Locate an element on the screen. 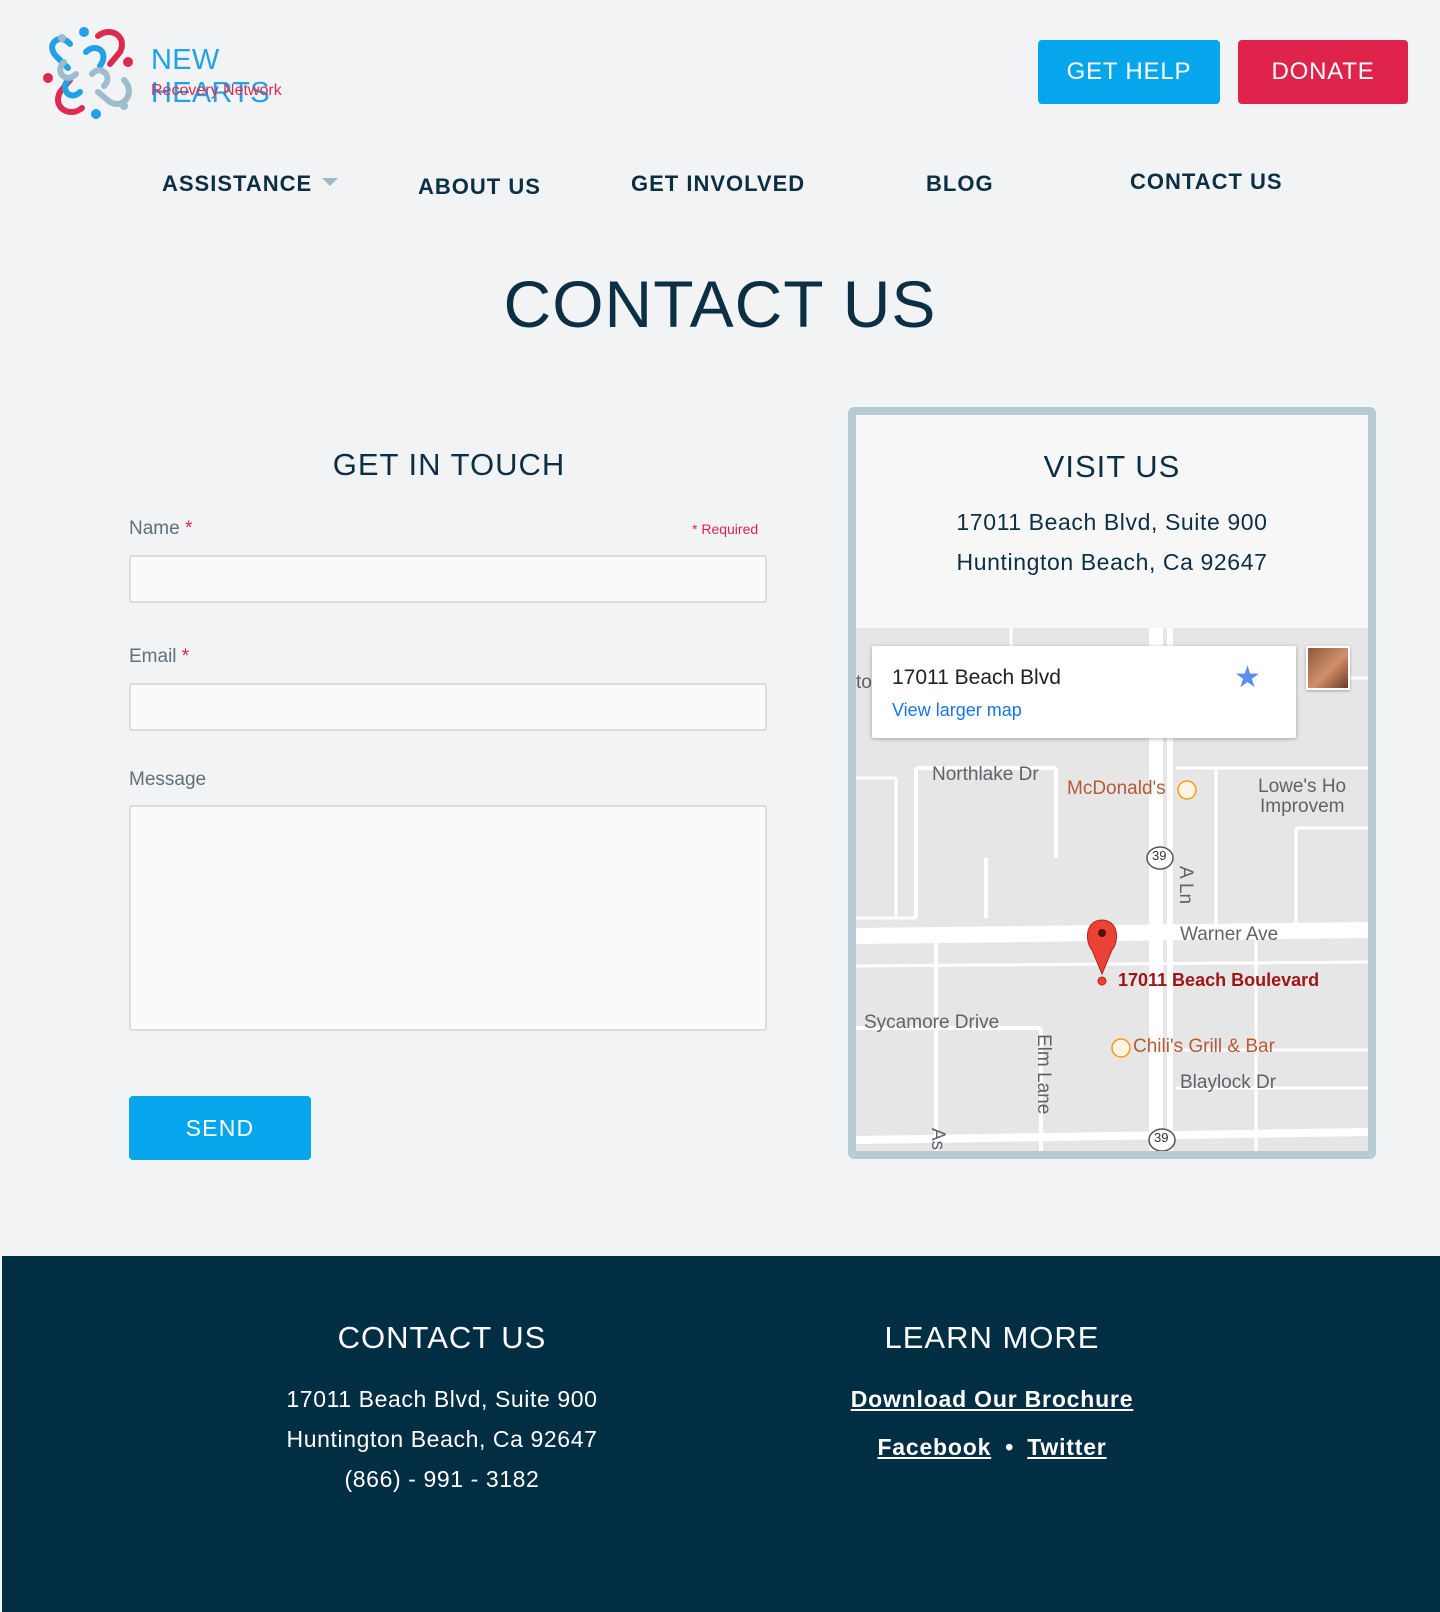 The image size is (1440, 1612). map-label-edge-left: to is located at coordinates (864, 682).